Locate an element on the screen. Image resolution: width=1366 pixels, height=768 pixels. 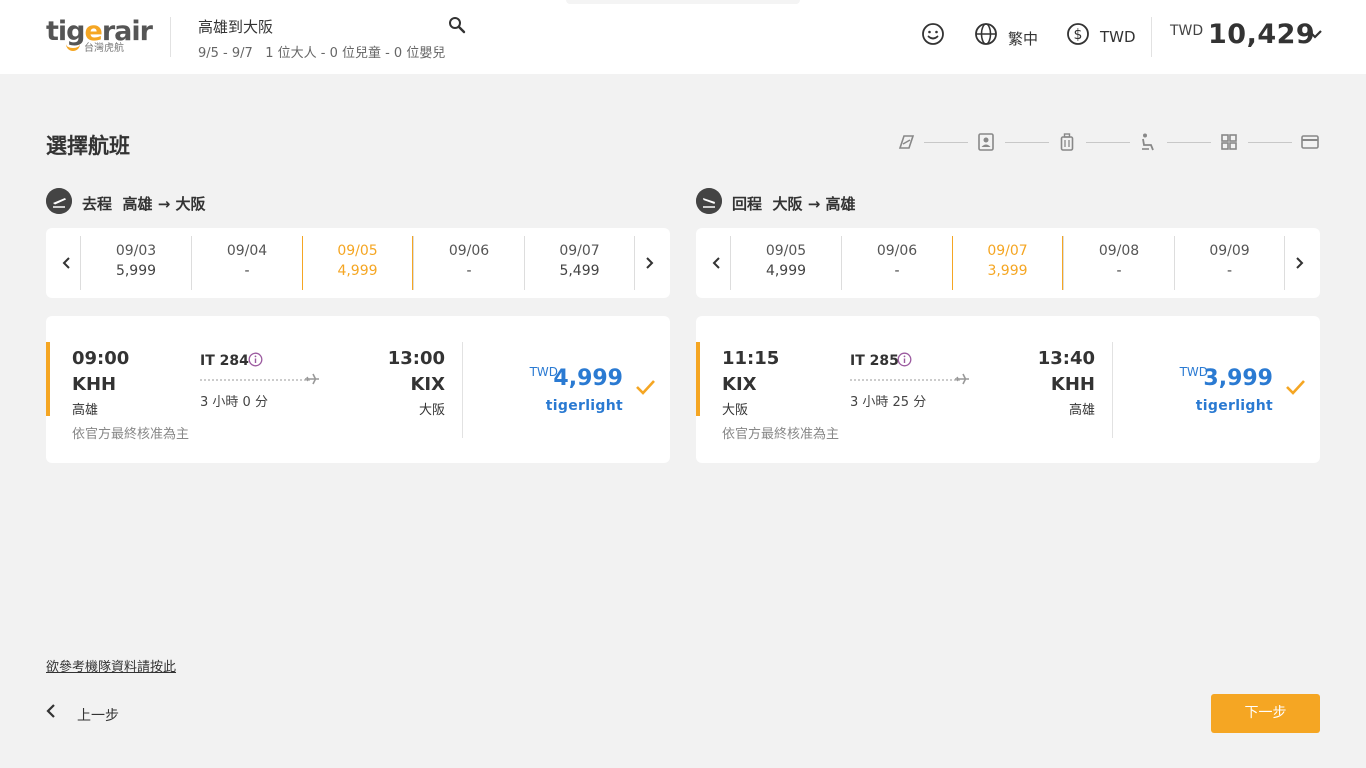
page-title: 選擇航班 is located at coordinates (88, 146).